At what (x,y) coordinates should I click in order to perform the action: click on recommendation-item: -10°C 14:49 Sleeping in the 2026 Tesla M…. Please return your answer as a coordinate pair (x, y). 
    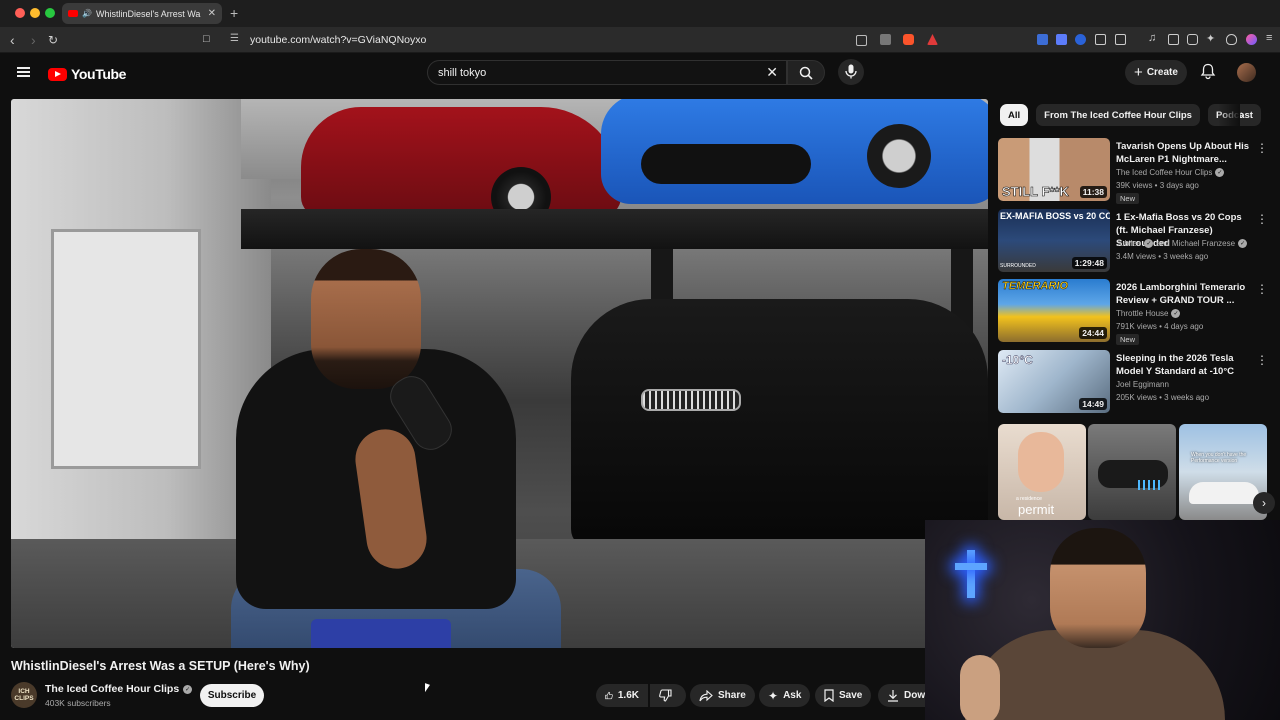
    Looking at the image, I should click on (1133, 382).